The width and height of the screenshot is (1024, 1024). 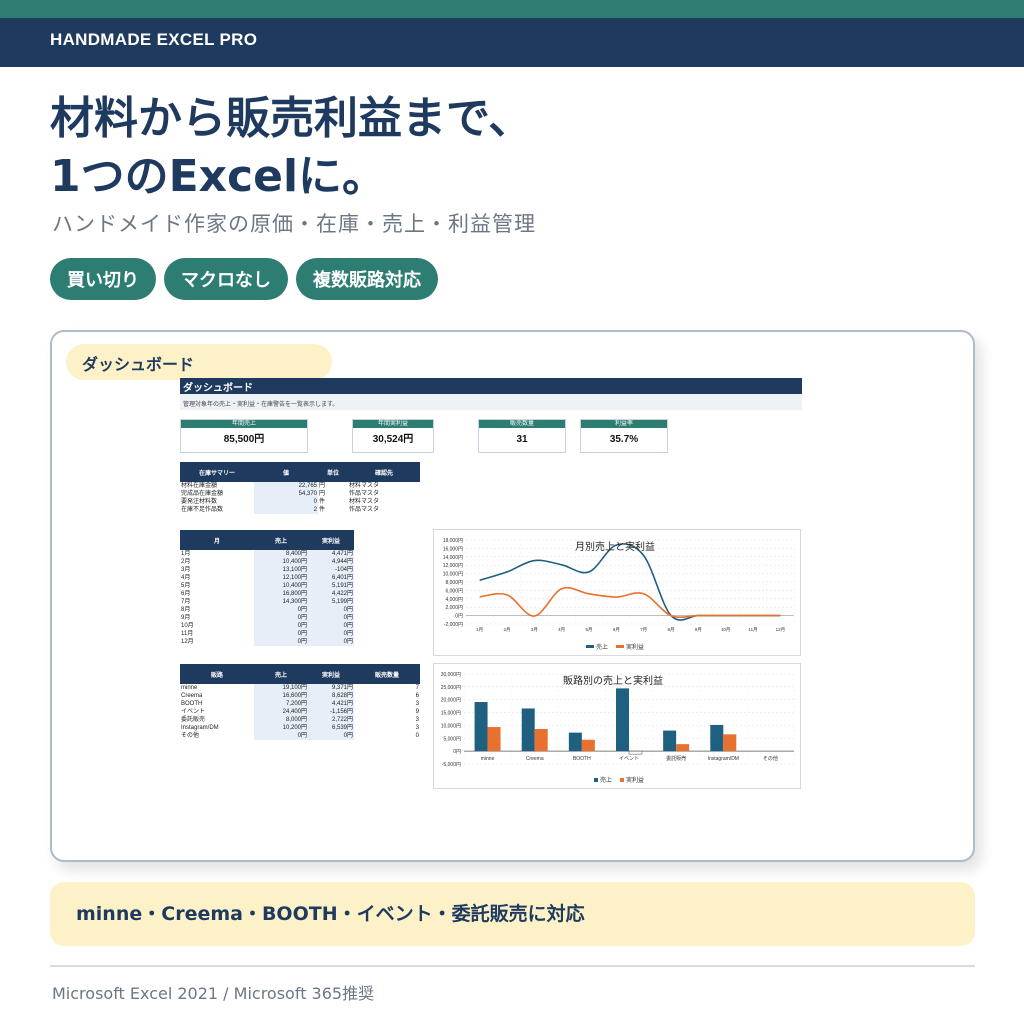 I want to click on kpi-annual-sales: 年間売上 85,500円, so click(x=244, y=436).